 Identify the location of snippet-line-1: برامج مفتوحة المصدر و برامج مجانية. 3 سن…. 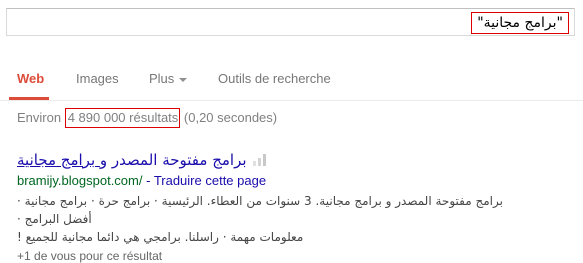
(260, 210).